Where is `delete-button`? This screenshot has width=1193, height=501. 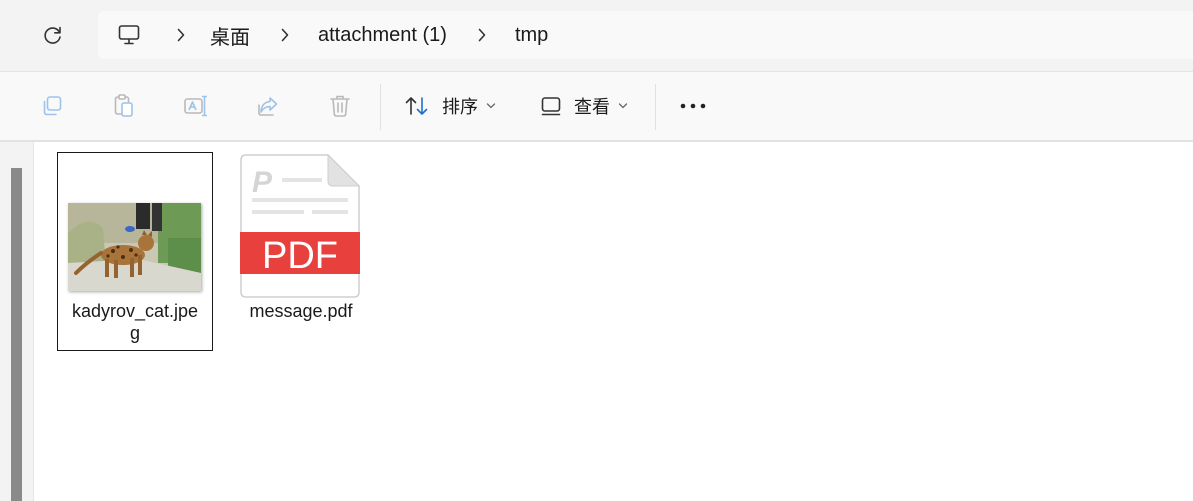 delete-button is located at coordinates (340, 106).